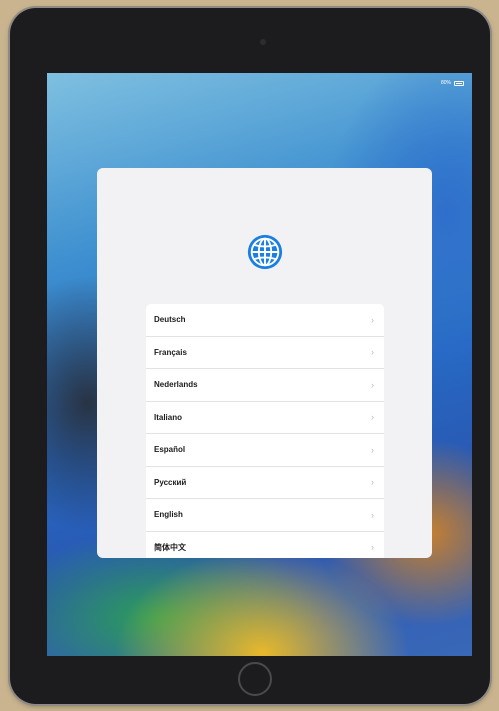 The height and width of the screenshot is (711, 499). Describe the element at coordinates (265, 515) in the screenshot. I see `language-row-english: English ›` at that location.